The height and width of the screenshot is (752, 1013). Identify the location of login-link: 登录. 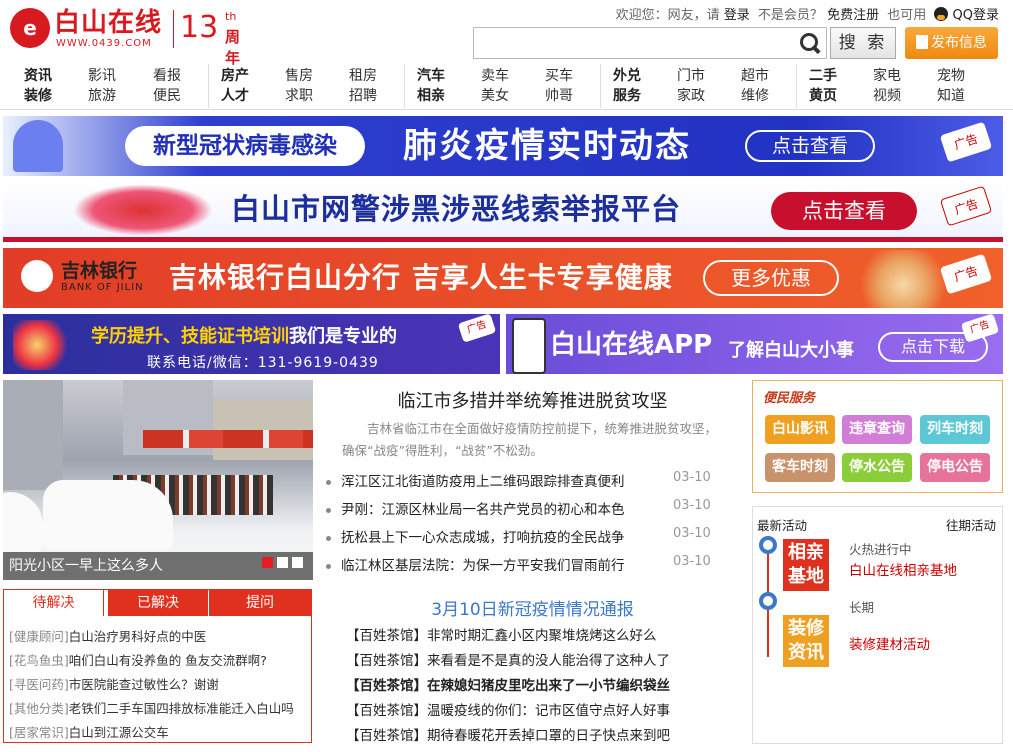
(737, 15).